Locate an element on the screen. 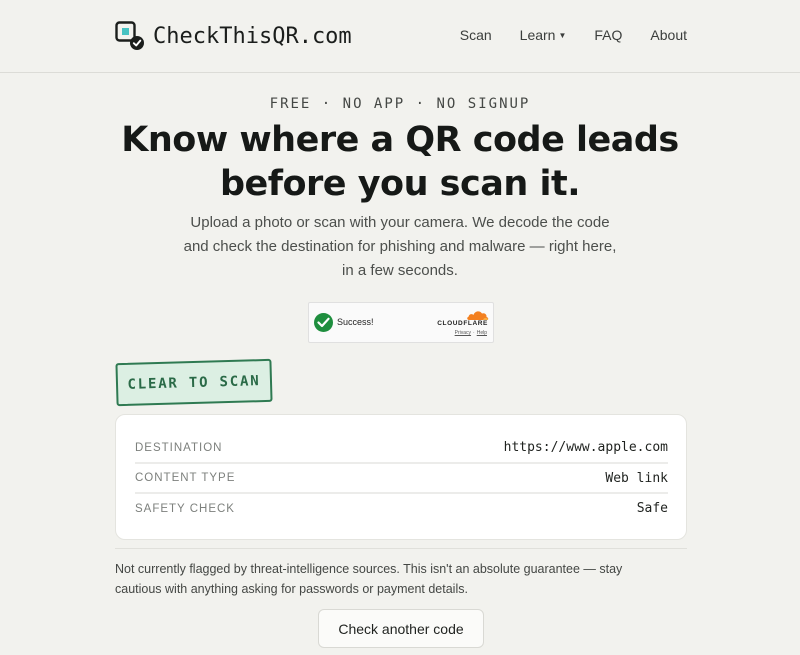 This screenshot has height=655, width=800. hero-kicker: FREE · NO APP · NO SIGNUP is located at coordinates (400, 104).